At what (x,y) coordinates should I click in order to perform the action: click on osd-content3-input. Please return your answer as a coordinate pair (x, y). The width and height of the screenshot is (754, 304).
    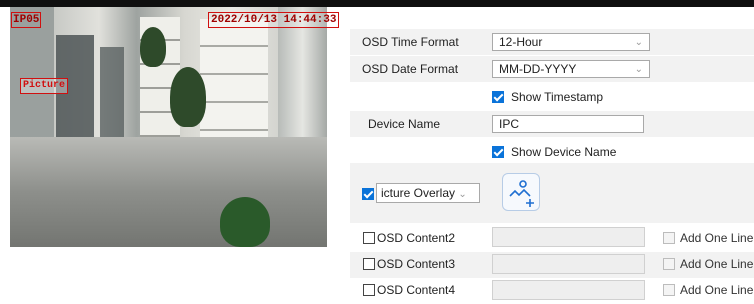
    Looking at the image, I should click on (568, 264).